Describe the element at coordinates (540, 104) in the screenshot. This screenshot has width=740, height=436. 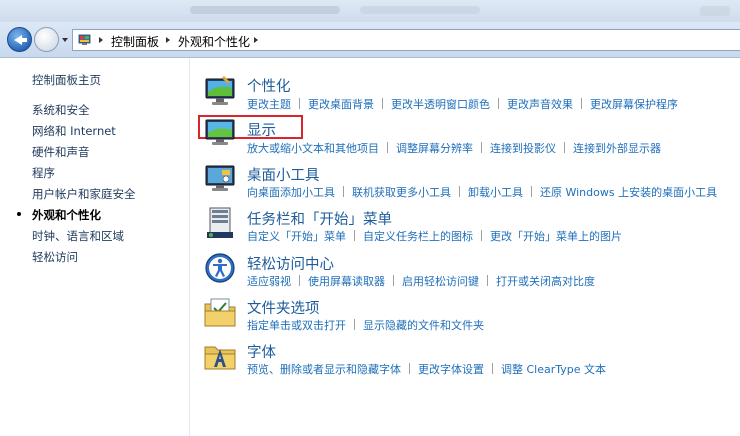
I see `link-change-sounds: 更改声音效果` at that location.